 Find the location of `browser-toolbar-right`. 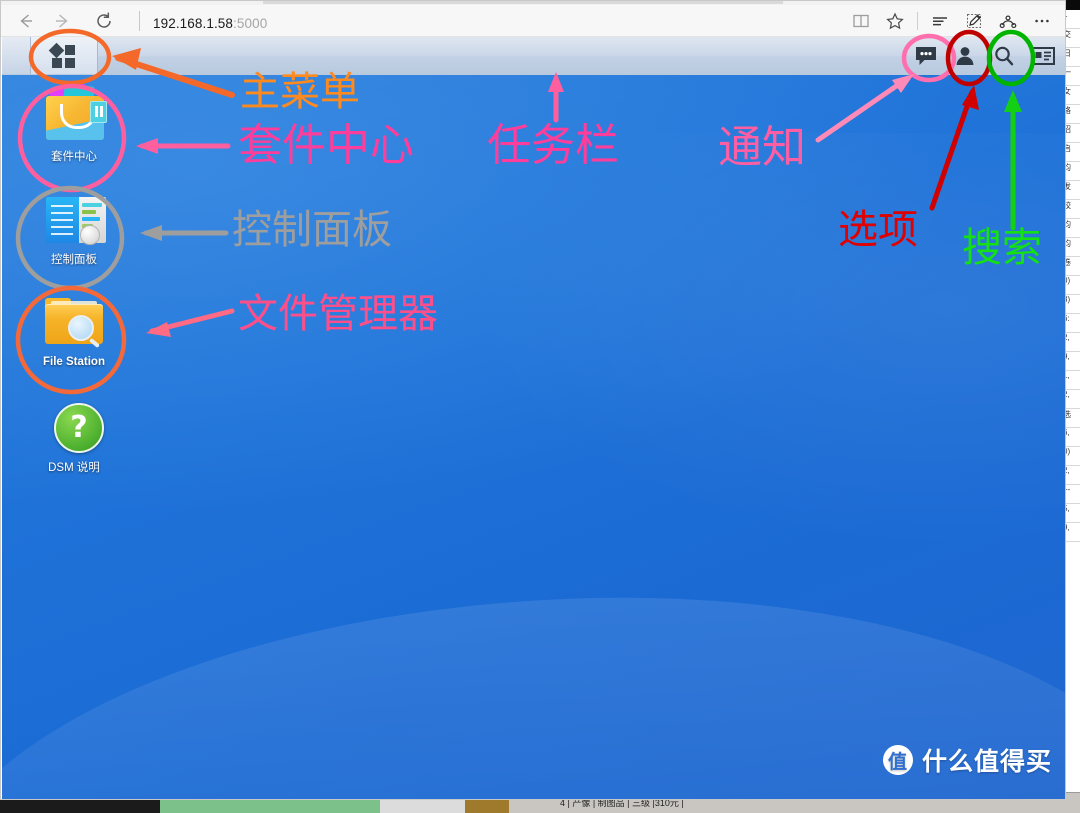

browser-toolbar-right is located at coordinates (951, 21).